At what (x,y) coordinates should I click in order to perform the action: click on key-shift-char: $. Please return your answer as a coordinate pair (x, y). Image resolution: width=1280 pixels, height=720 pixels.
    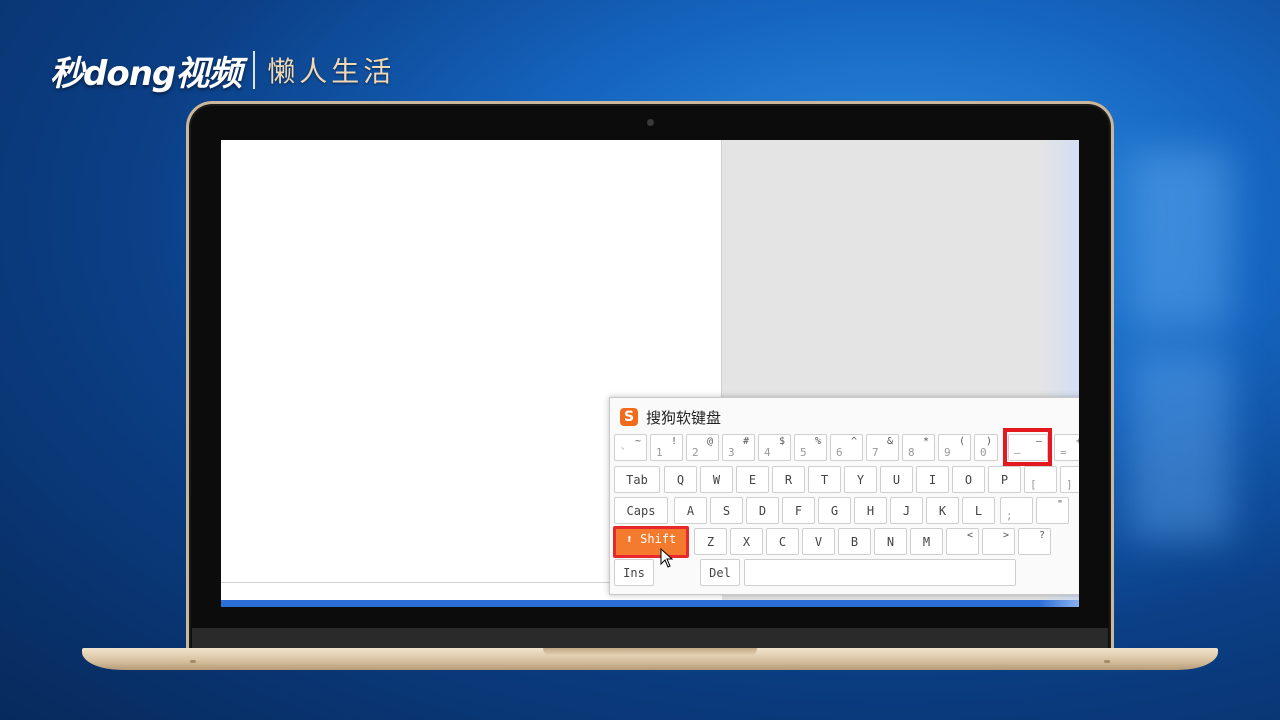
    Looking at the image, I should click on (781, 441).